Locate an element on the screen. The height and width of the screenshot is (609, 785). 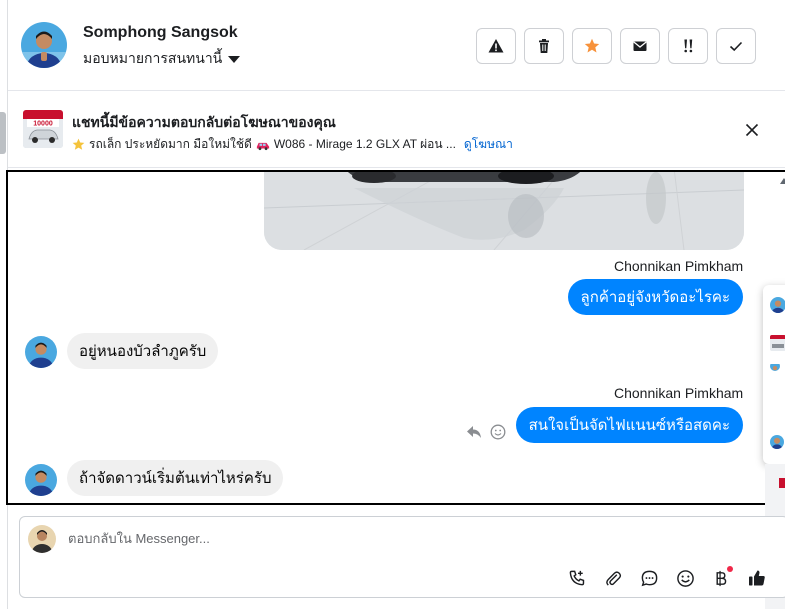
saved-reply-icon is located at coordinates (649, 578).